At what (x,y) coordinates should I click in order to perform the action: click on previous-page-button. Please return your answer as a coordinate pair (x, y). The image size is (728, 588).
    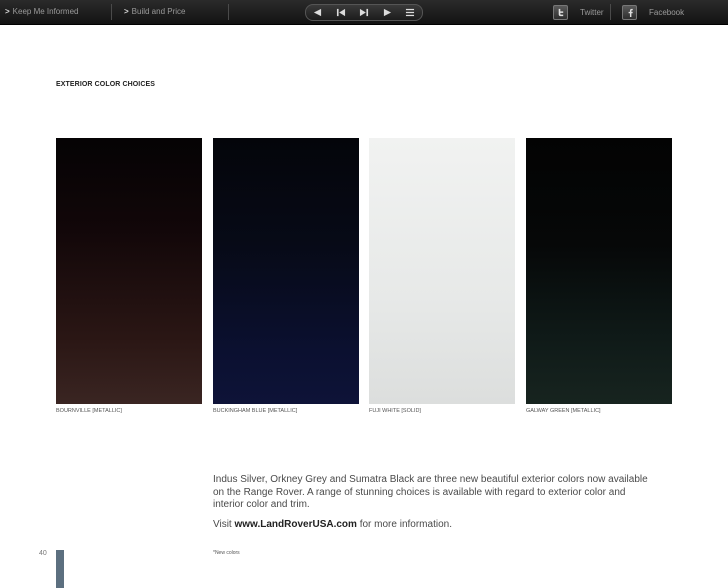
    Looking at the image, I should click on (318, 13).